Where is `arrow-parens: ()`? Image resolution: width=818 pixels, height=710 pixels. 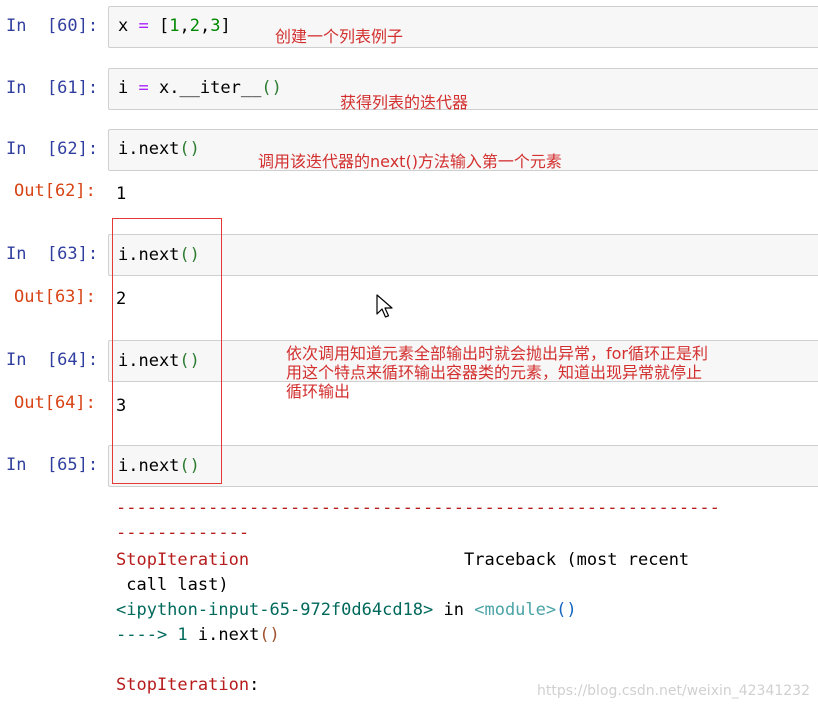
arrow-parens: () is located at coordinates (269, 635).